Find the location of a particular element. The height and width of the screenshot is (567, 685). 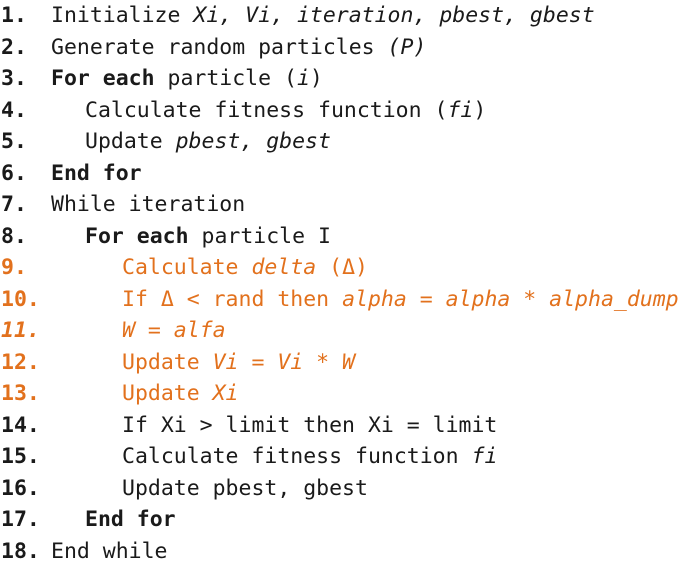

line-number: 18. is located at coordinates (20, 551).